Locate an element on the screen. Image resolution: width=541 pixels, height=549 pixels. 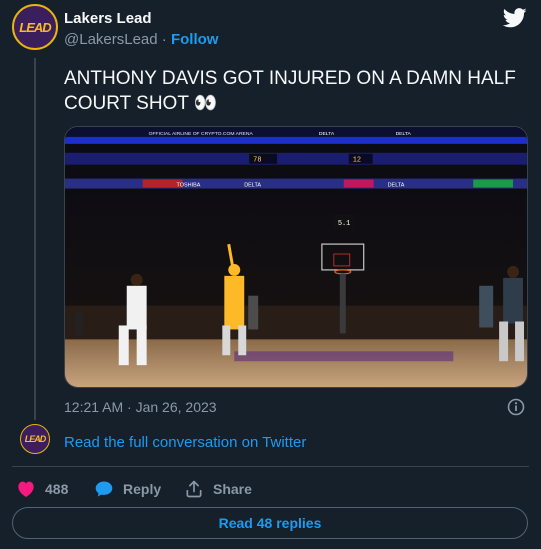
scoreboard-left: 78 is located at coordinates (257, 161).